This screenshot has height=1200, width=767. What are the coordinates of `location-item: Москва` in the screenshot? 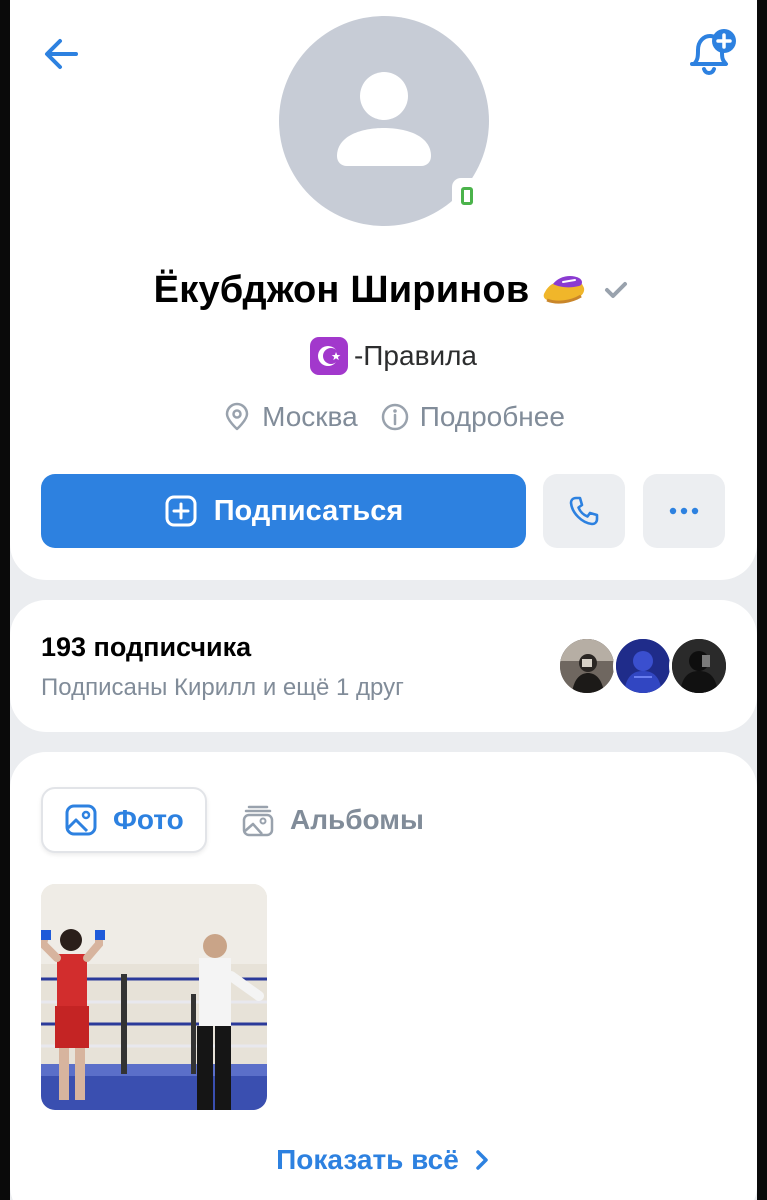 It's located at (290, 417).